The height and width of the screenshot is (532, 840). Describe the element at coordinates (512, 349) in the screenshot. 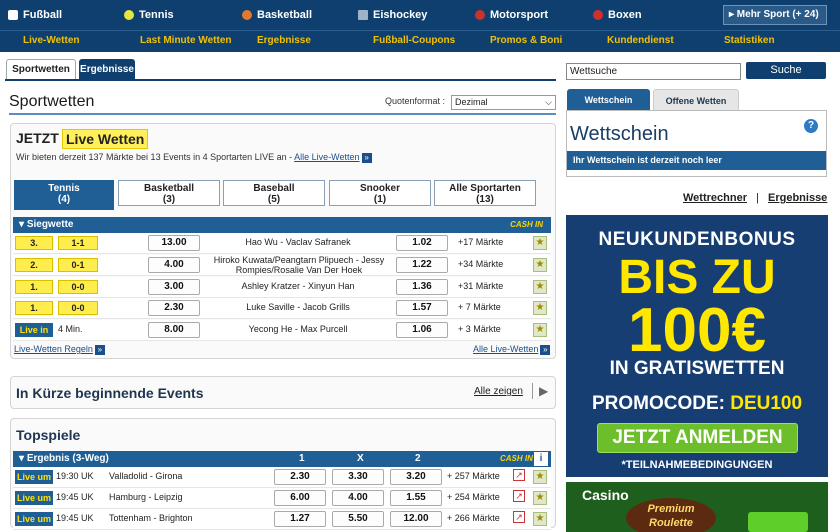

I see `alle-live-wetten-link: Alle Live-Wetten»` at that location.